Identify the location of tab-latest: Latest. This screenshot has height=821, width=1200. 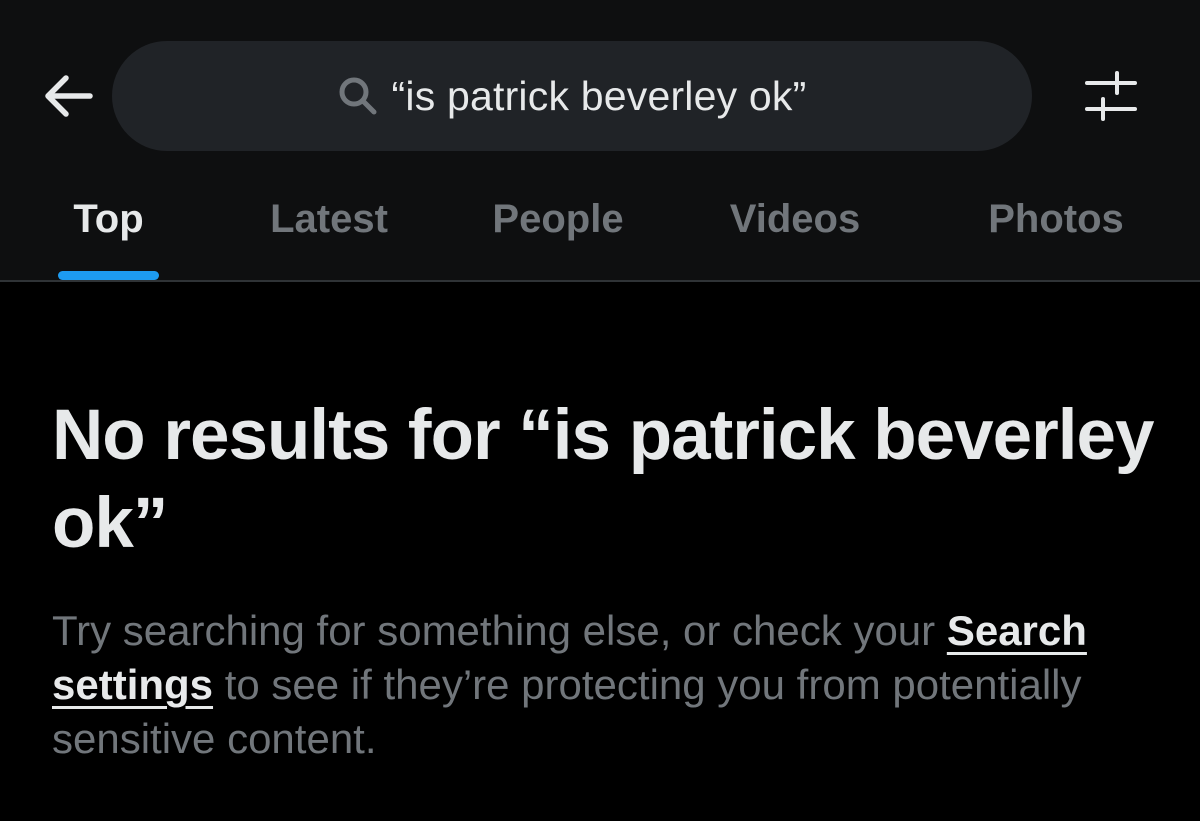
(329, 233).